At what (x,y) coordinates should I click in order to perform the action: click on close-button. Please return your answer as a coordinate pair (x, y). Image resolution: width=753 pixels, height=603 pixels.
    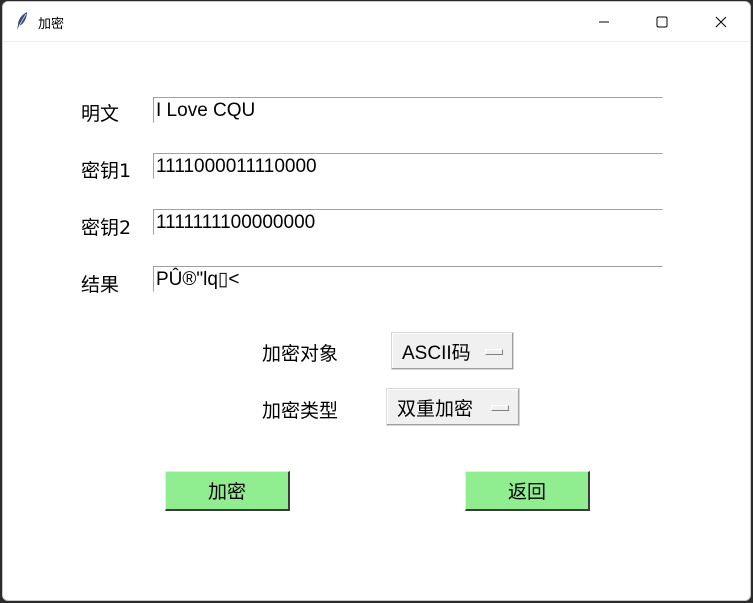
    Looking at the image, I should click on (721, 21).